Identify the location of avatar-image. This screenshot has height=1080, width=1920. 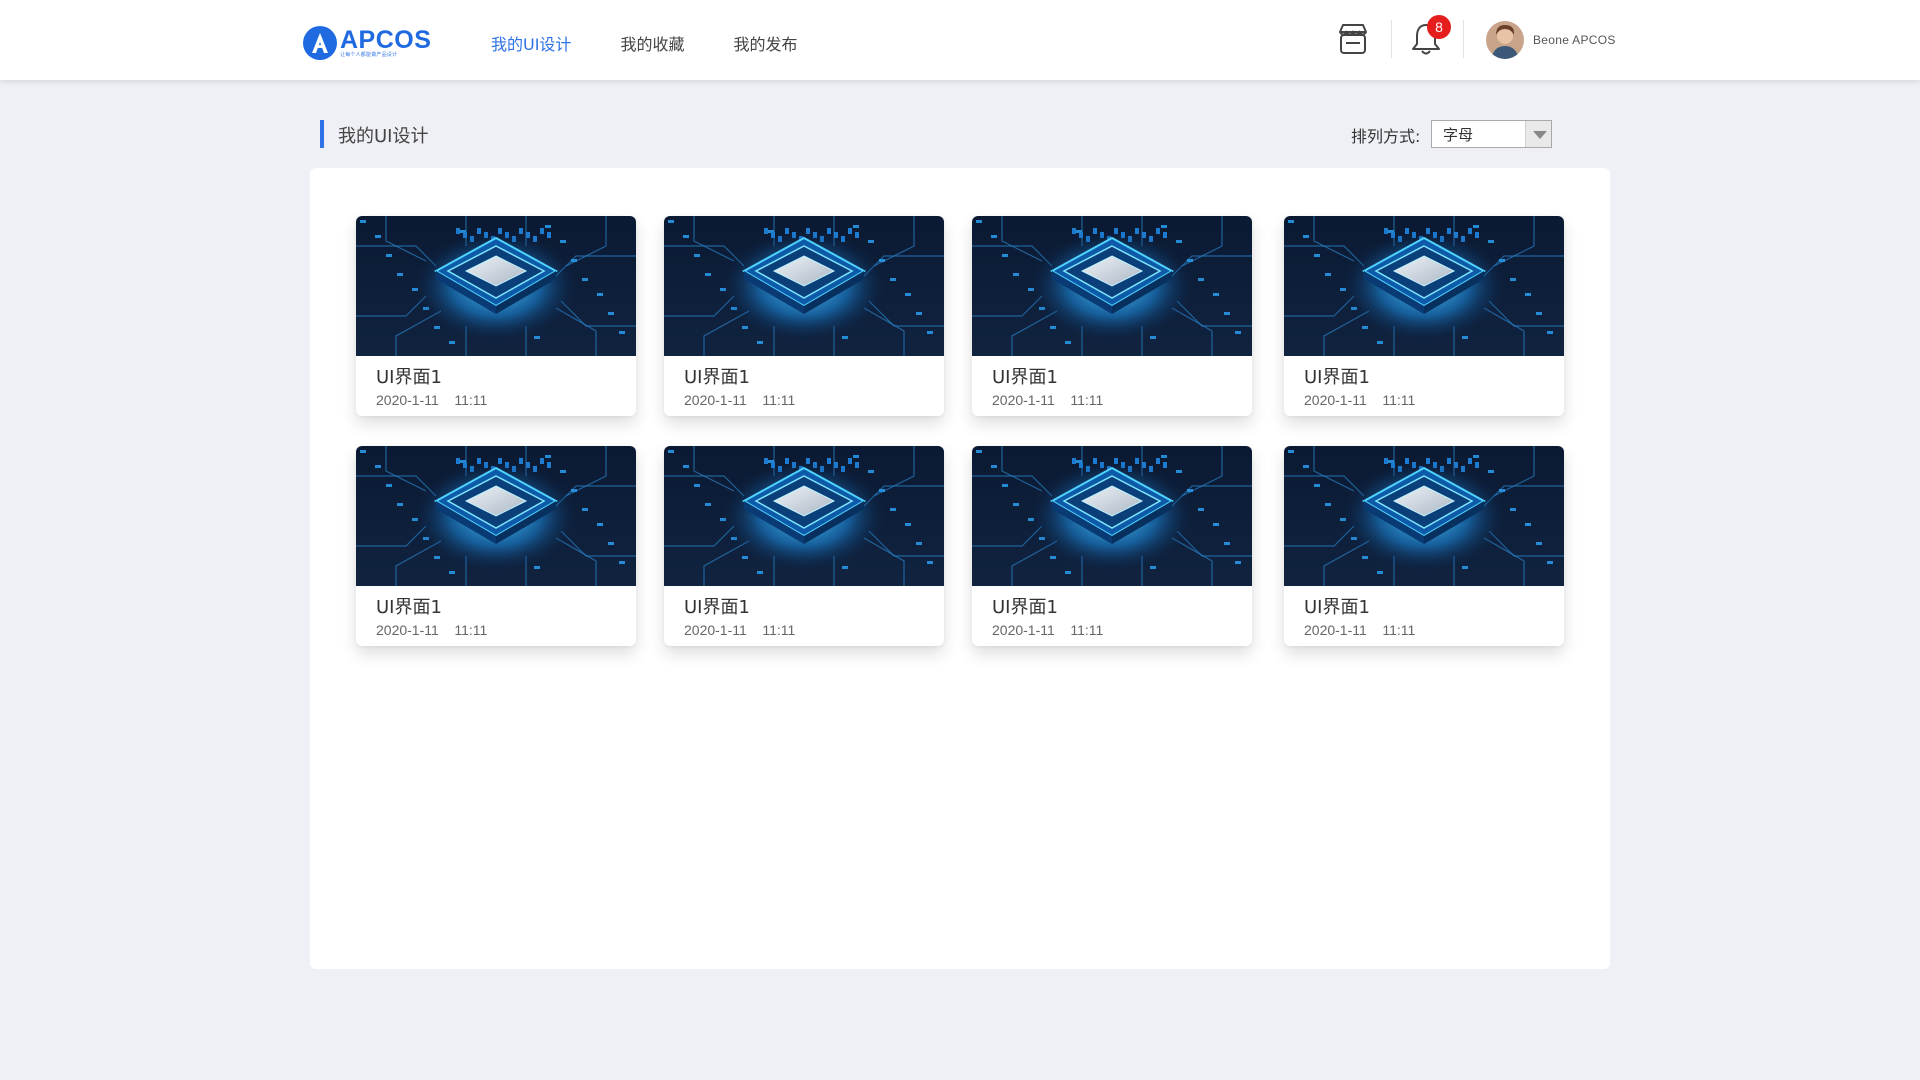
(1505, 40).